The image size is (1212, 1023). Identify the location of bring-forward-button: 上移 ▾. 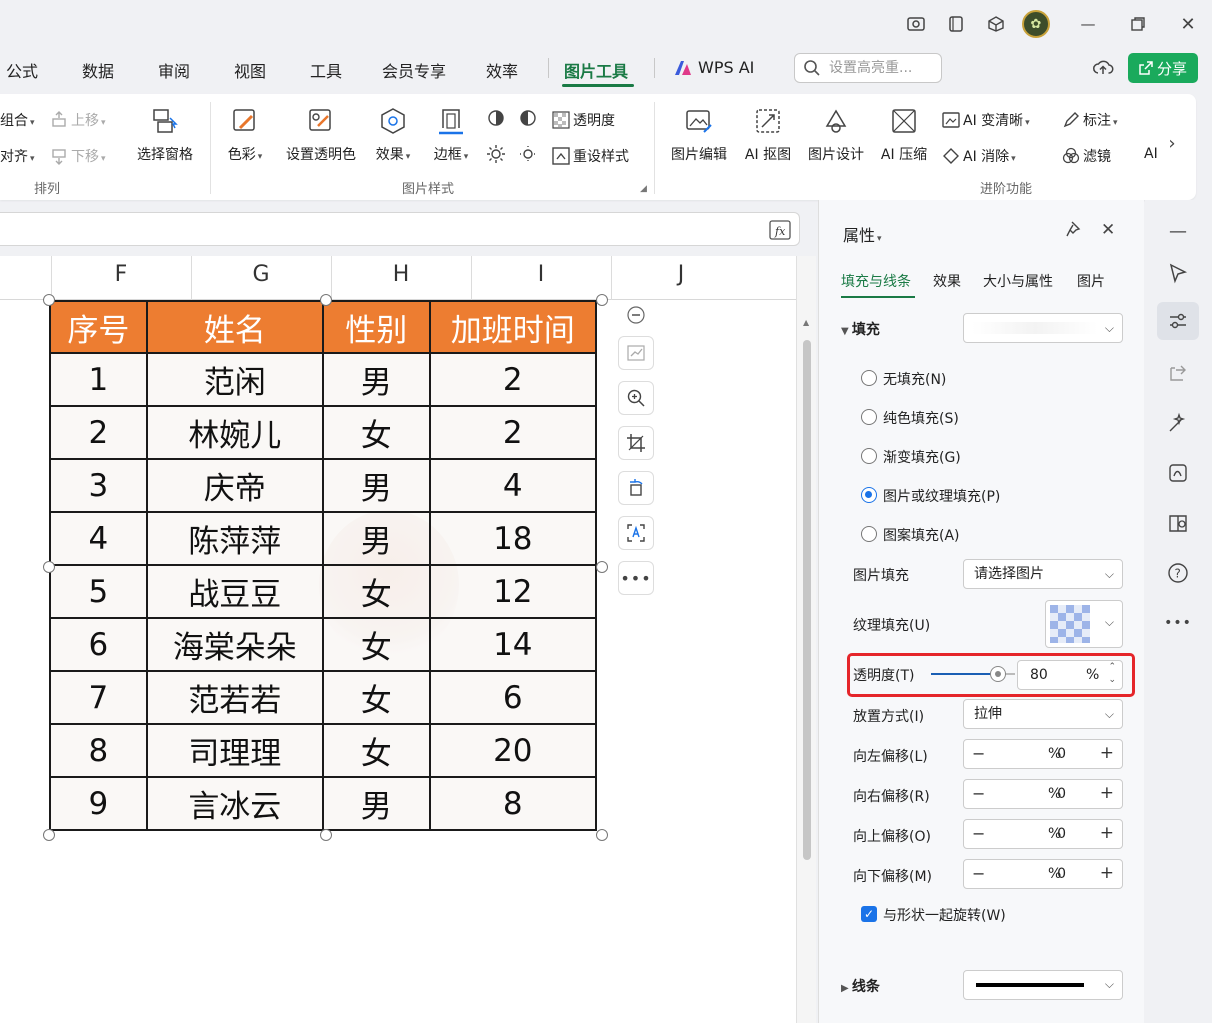
(78, 120).